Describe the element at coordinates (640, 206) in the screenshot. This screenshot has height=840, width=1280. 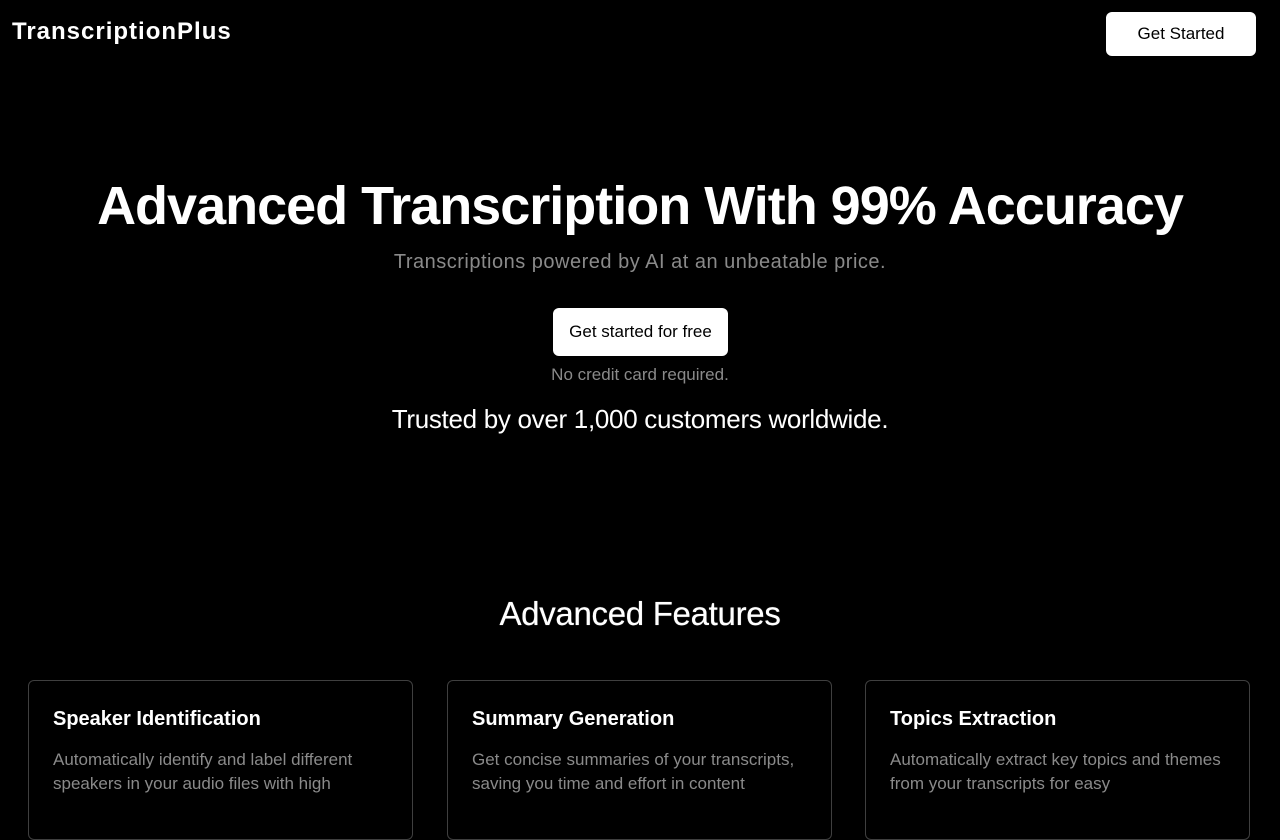
I see `hero-title: Advanced Transcription With 99% Accuracy` at that location.